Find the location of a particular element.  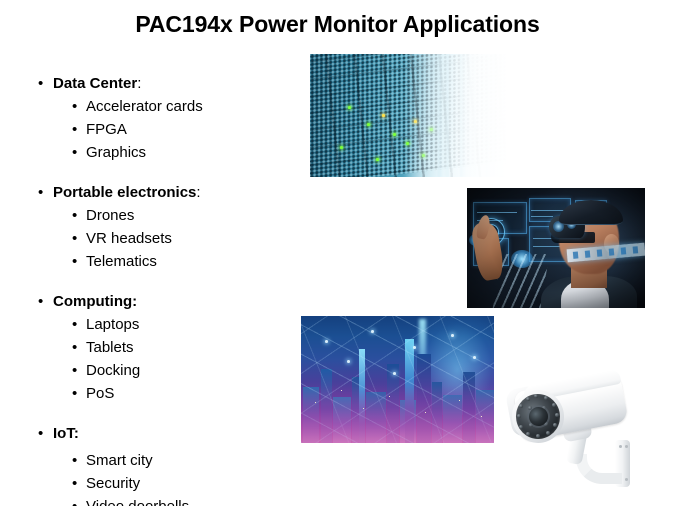

list-item: • Docking is located at coordinates (168, 370).